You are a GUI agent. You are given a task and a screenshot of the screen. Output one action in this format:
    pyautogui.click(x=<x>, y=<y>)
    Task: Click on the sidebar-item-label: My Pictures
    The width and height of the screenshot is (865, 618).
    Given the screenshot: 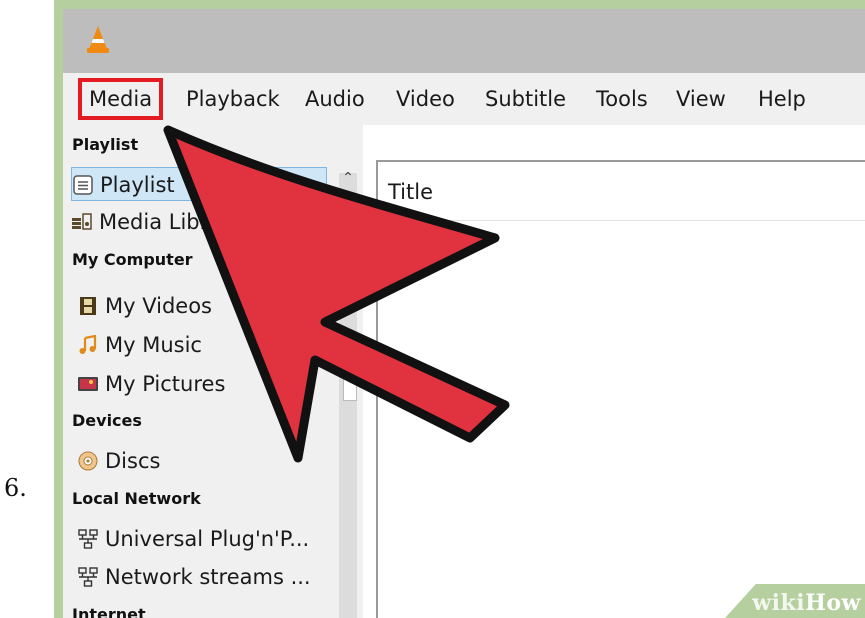 What is the action you would take?
    pyautogui.click(x=165, y=384)
    